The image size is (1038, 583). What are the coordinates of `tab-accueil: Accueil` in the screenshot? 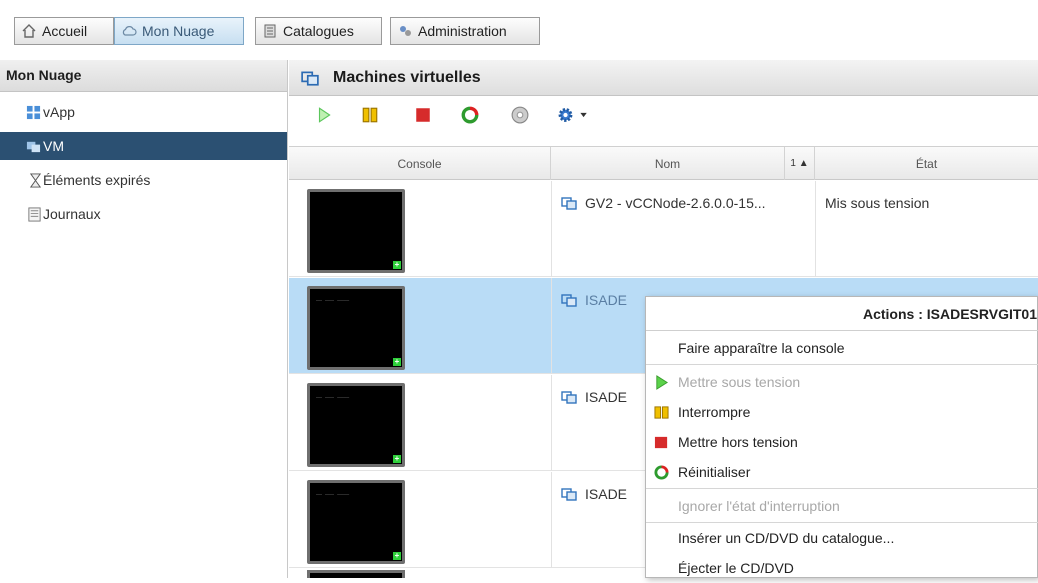 It's located at (64, 31).